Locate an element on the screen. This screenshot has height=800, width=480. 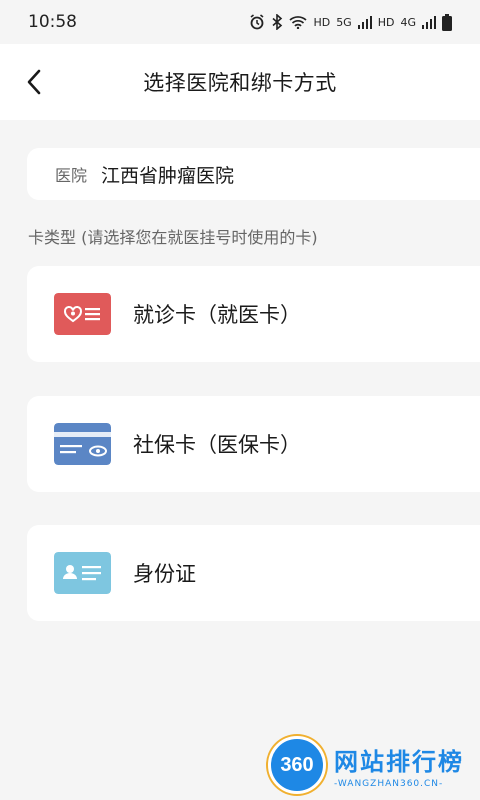
medical-card-icon is located at coordinates (82, 314).